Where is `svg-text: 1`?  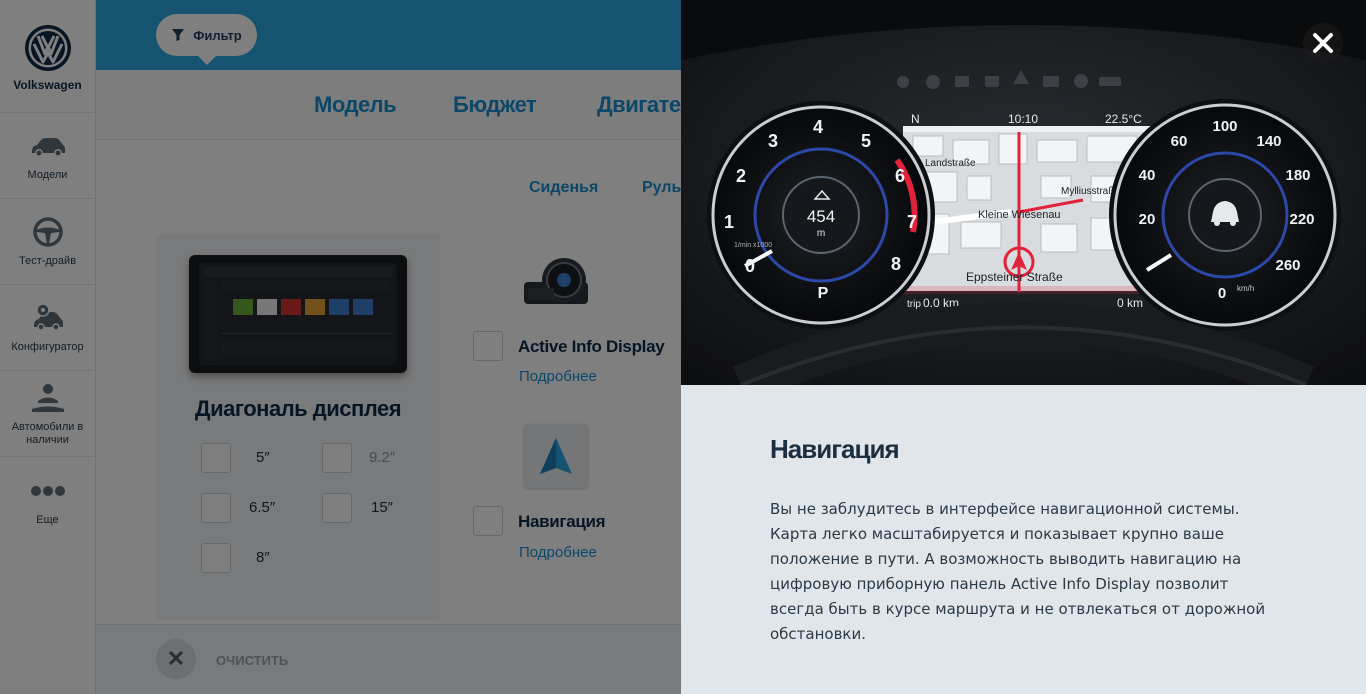 svg-text: 1 is located at coordinates (729, 222).